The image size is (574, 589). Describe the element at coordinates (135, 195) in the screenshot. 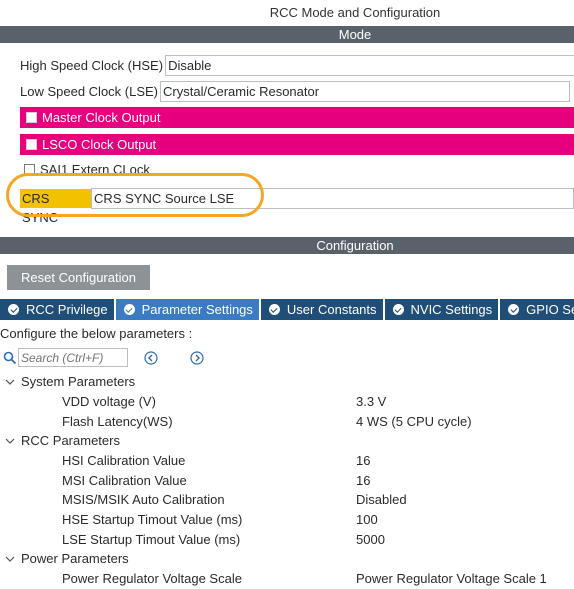

I see `crs-sync-highlight` at that location.